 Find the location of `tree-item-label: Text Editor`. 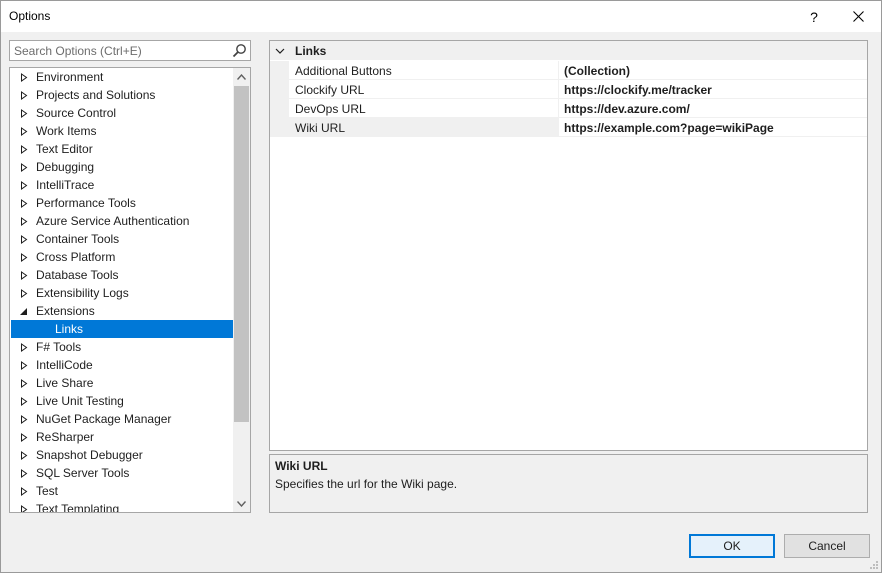

tree-item-label: Text Editor is located at coordinates (64, 149).